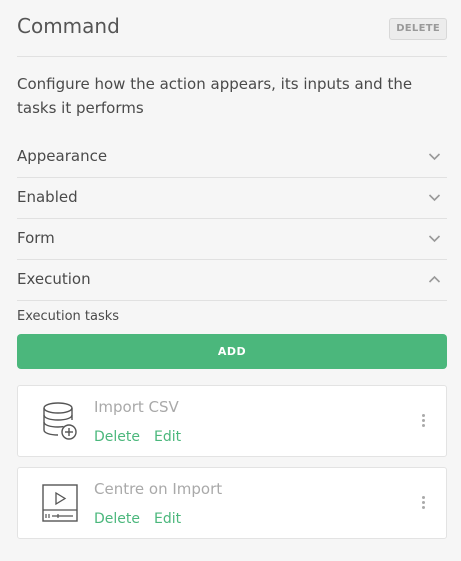 The image size is (461, 561). I want to click on section-label: Execution, so click(54, 279).